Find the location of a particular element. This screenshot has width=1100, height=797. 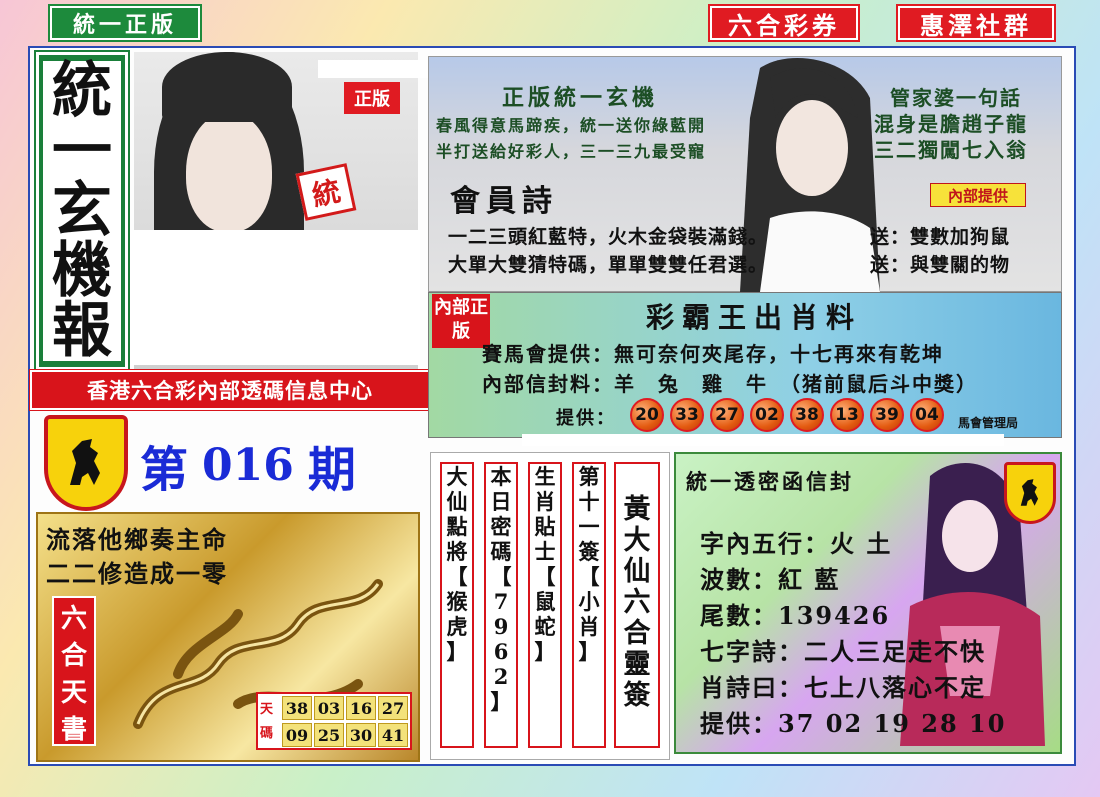

tianshu-label: 六 合 天 書 is located at coordinates (74, 671).